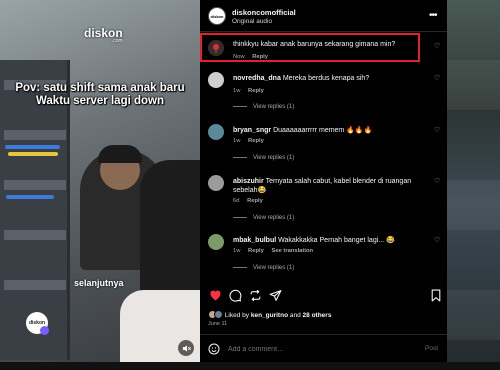  I want to click on like-button, so click(215, 295).